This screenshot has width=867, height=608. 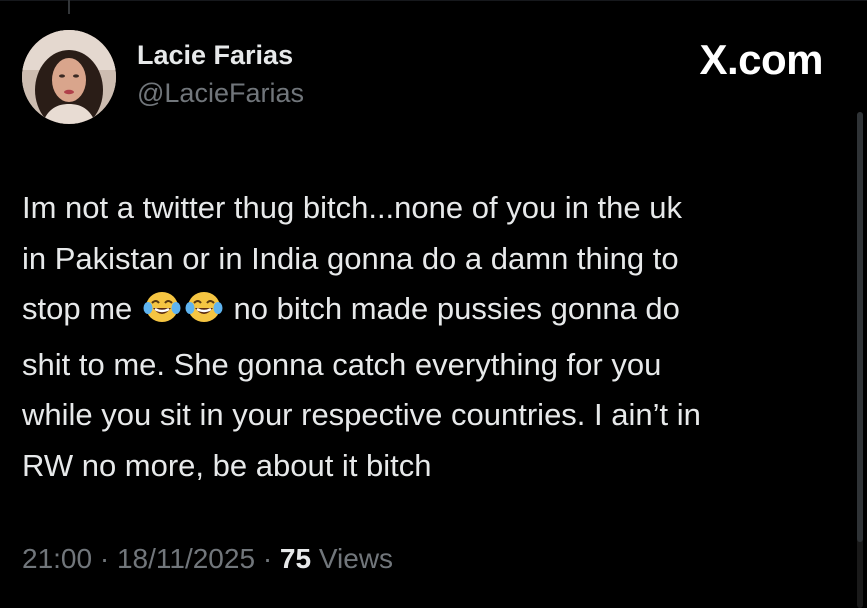 What do you see at coordinates (227, 465) in the screenshot?
I see `tweet-line: RW no more, be about it bitch` at bounding box center [227, 465].